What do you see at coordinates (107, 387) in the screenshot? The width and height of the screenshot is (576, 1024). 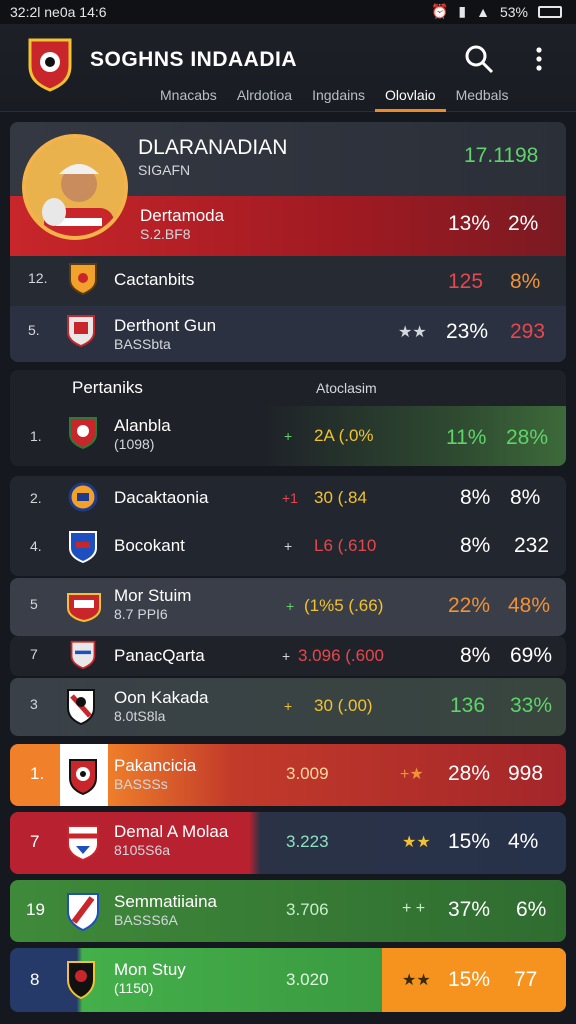 I see `section-title: Pertaniks` at bounding box center [107, 387].